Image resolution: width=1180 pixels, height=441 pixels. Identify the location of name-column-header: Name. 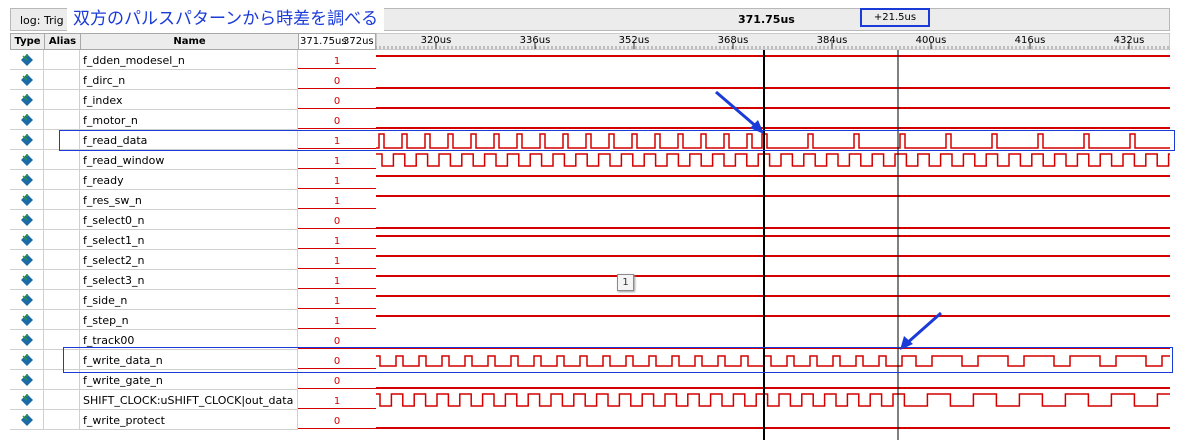
(190, 41).